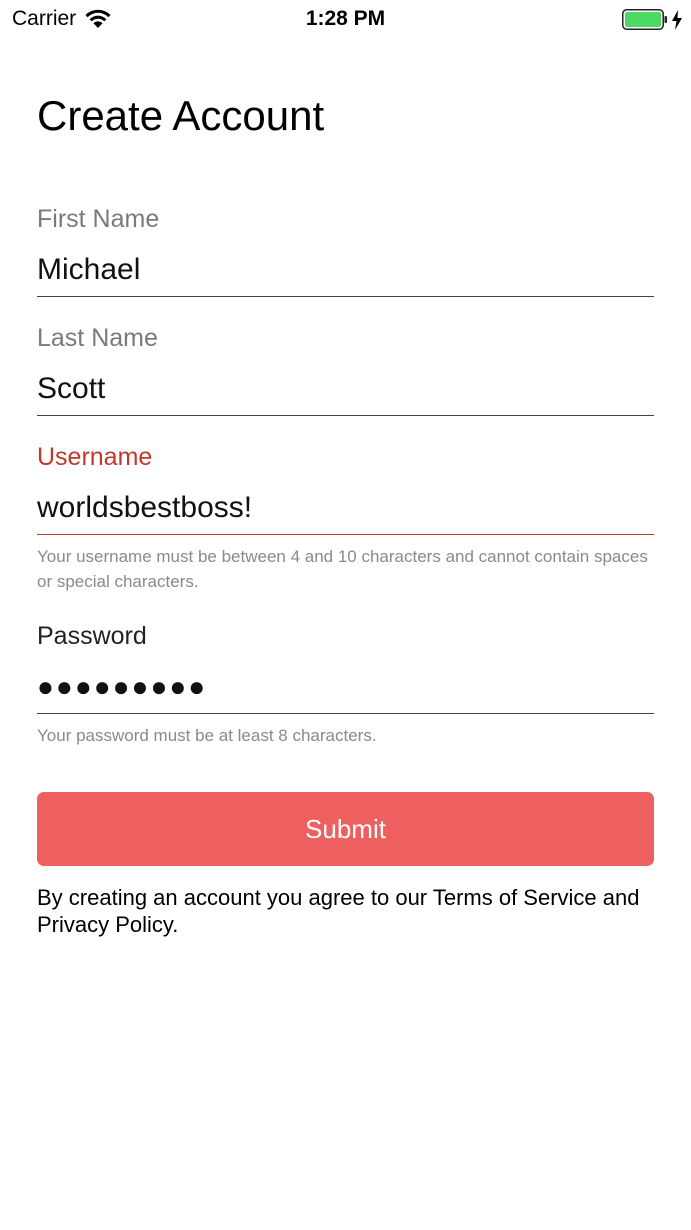 Image resolution: width=691 pixels, height=1230 pixels. Describe the element at coordinates (345, 274) in the screenshot. I see `first-name-input` at that location.